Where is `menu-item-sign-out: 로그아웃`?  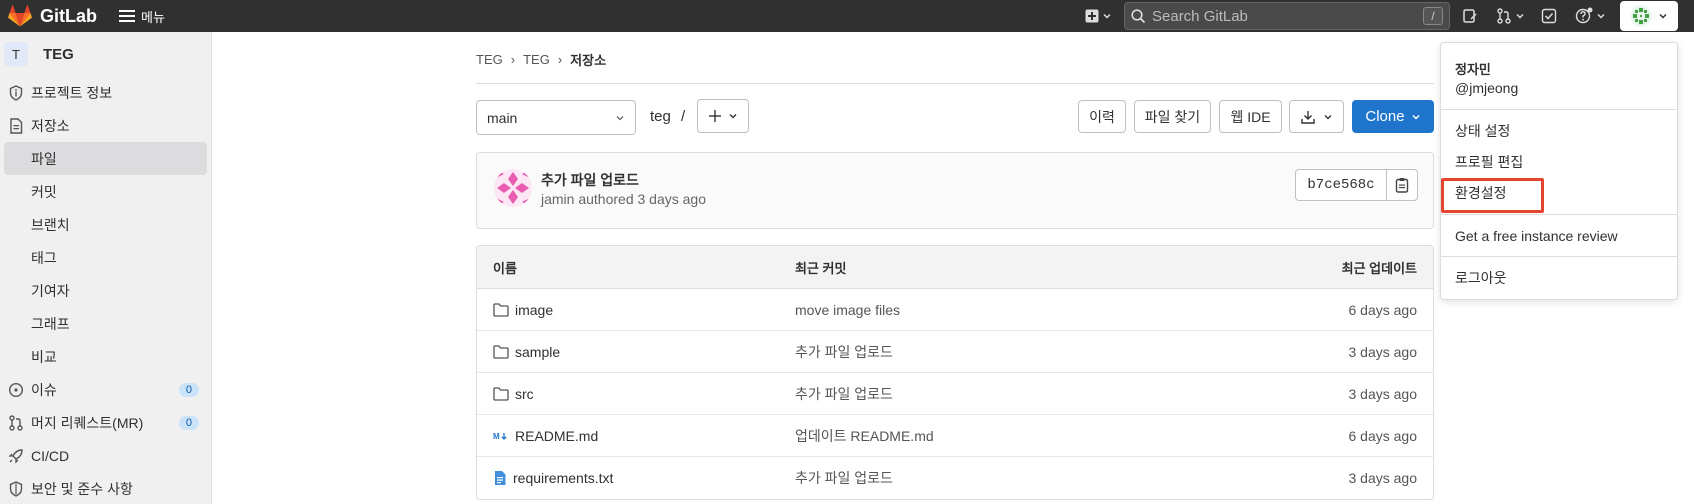
menu-item-sign-out: 로그아웃 is located at coordinates (1481, 278).